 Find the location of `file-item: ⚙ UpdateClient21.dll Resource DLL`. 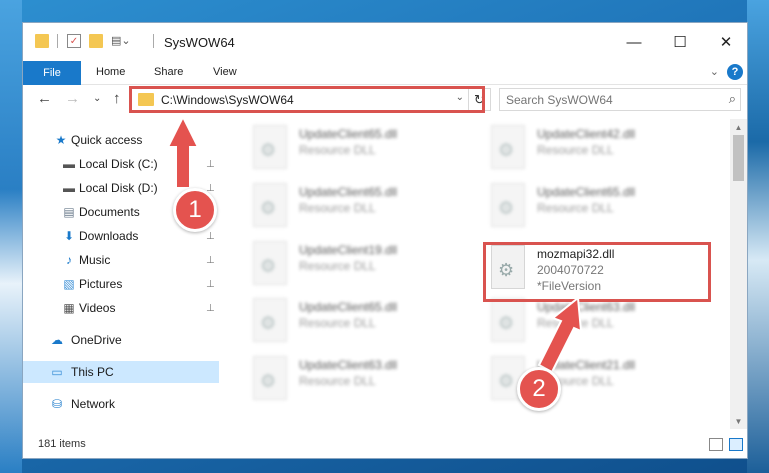

file-item: ⚙ UpdateClient21.dll Resource DLL is located at coordinates (598, 379).